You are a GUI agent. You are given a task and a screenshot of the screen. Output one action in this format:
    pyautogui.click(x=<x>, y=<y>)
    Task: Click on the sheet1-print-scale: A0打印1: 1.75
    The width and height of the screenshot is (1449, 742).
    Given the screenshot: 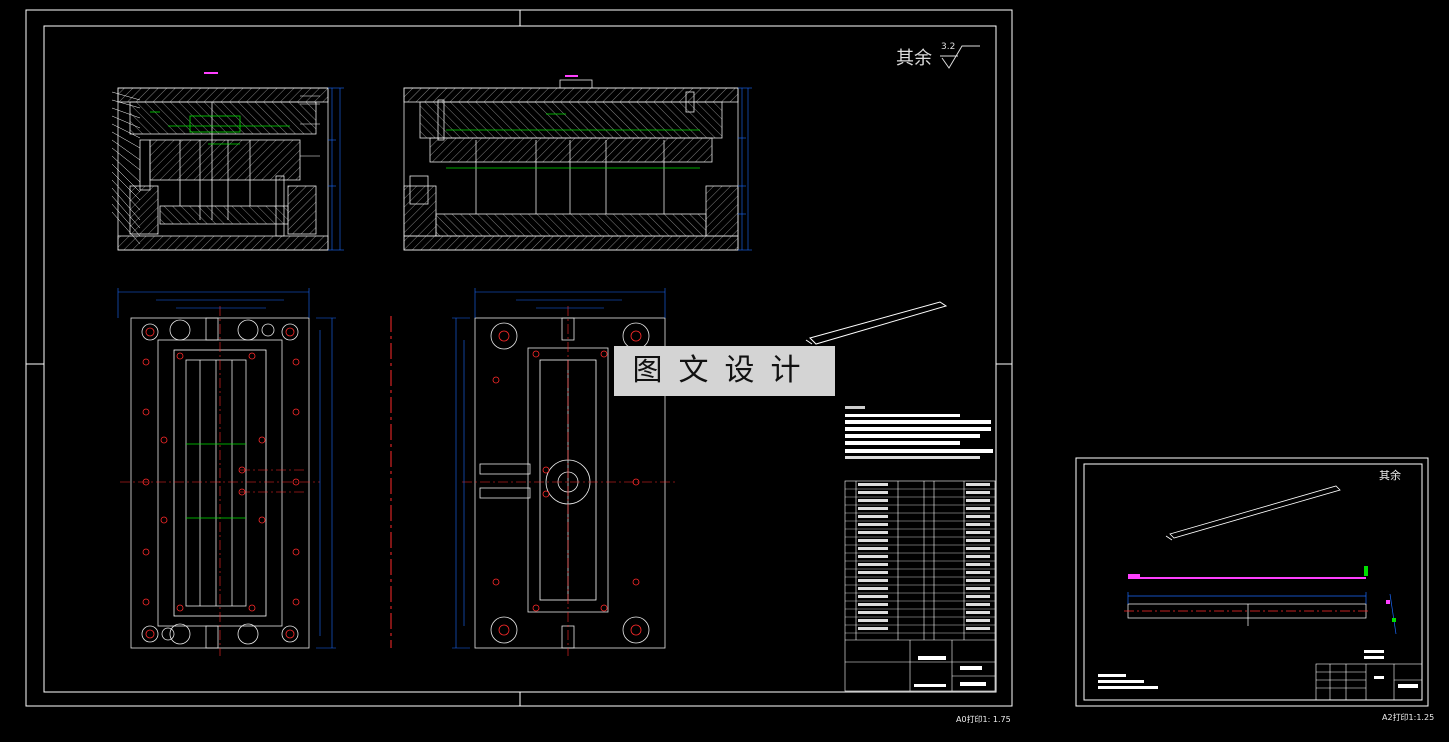 What is the action you would take?
    pyautogui.click(x=983, y=719)
    